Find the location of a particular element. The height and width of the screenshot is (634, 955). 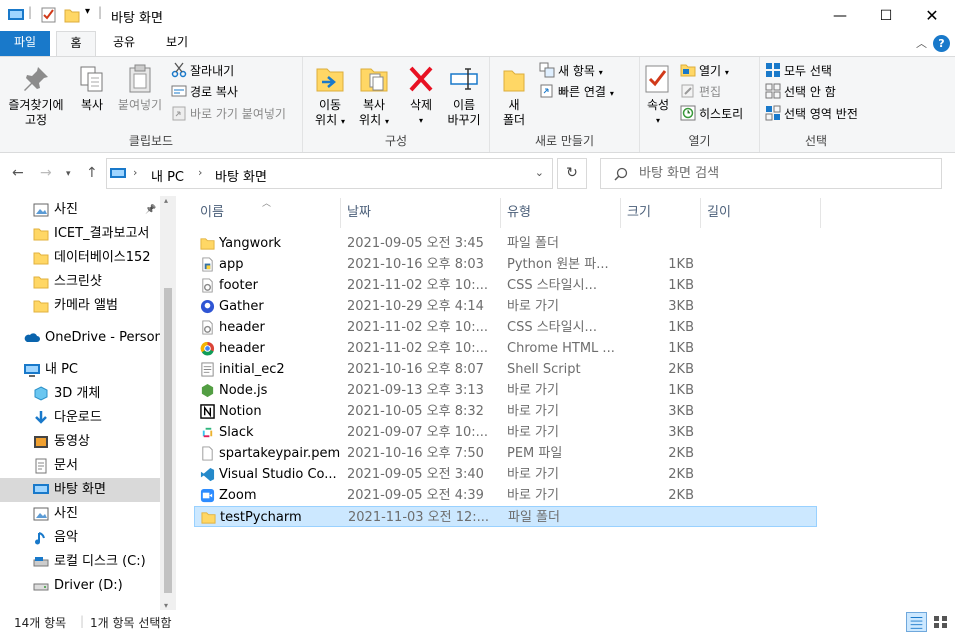

file-type: 바로 가기 is located at coordinates (533, 474).